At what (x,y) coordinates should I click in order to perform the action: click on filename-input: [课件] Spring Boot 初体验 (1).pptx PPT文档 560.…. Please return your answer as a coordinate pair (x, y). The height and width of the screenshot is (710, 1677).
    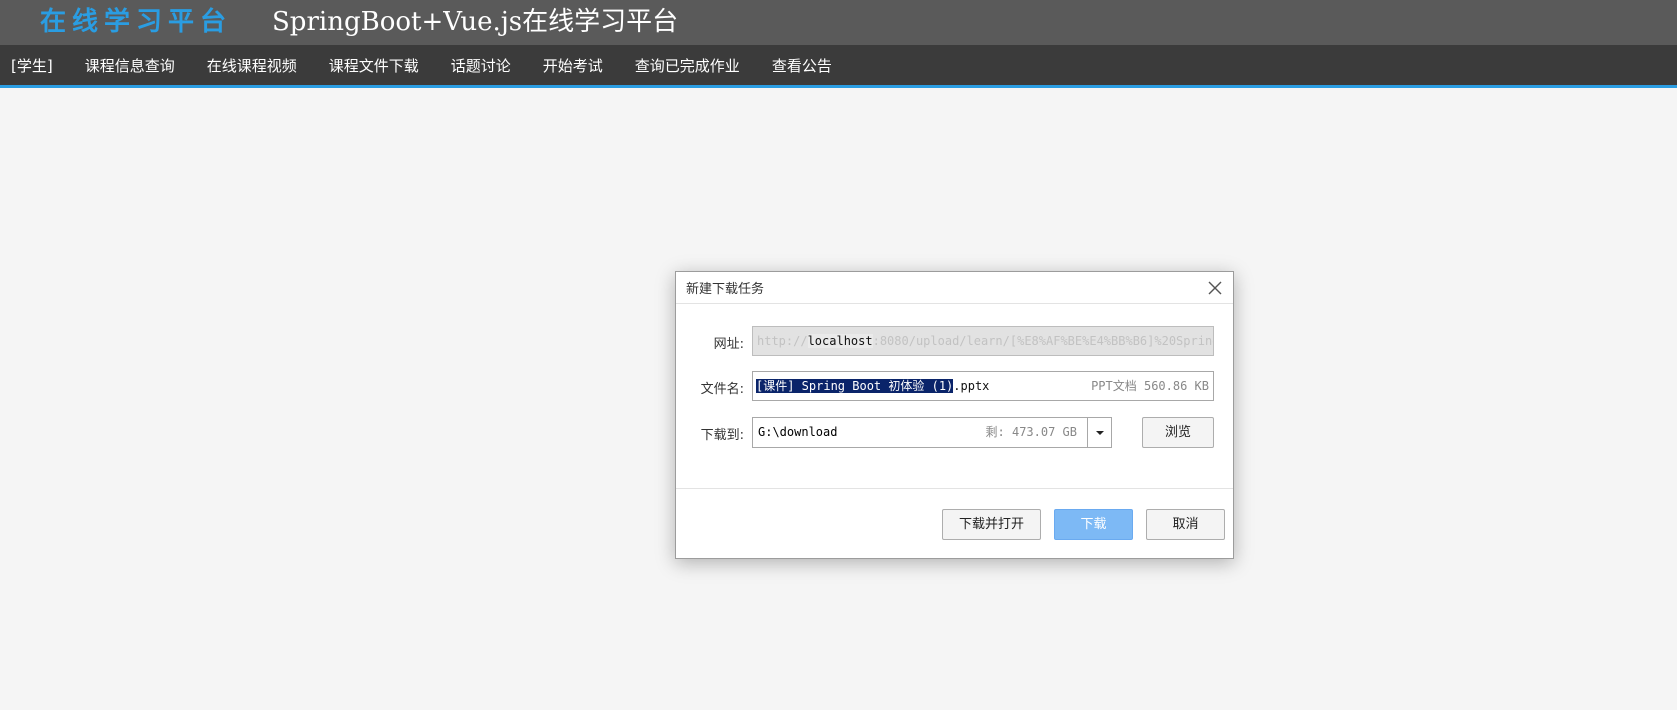
    Looking at the image, I should click on (983, 386).